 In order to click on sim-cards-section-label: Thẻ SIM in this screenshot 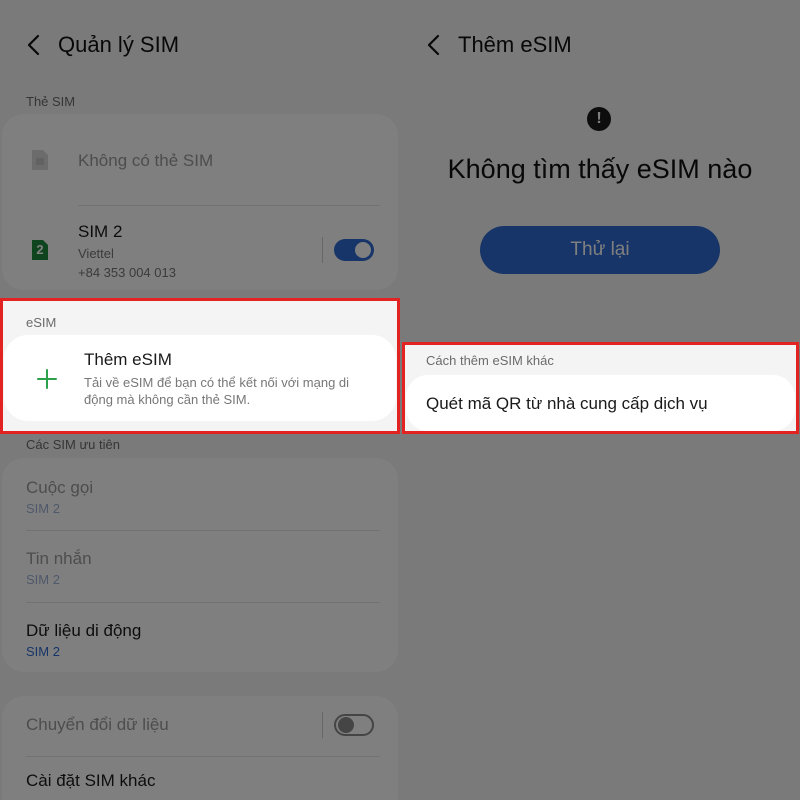, I will do `click(51, 101)`.